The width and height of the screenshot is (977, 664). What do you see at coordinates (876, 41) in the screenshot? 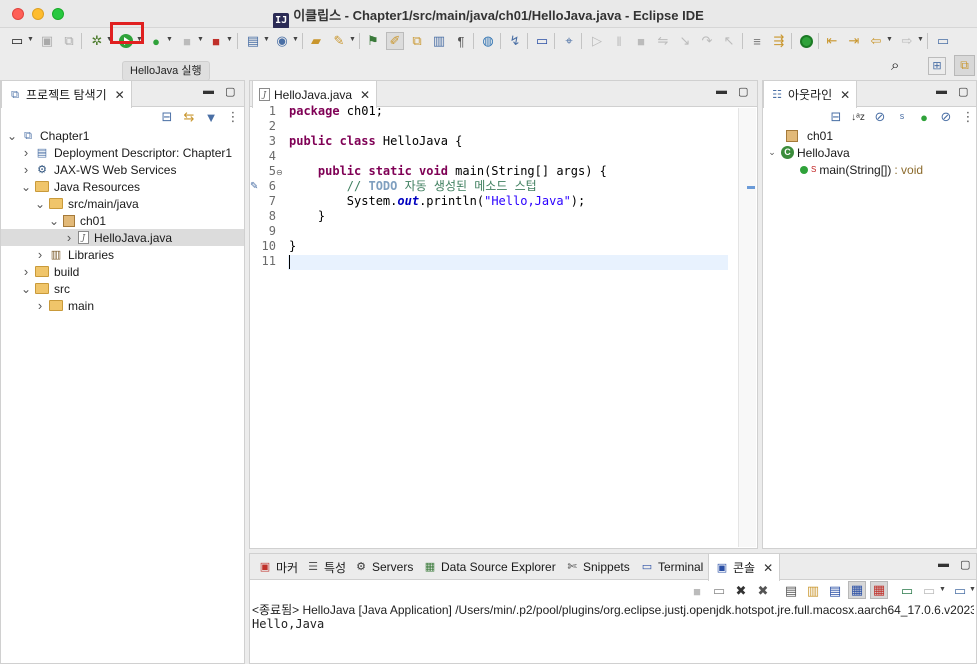
I see `back-icon: ⇦` at bounding box center [876, 41].